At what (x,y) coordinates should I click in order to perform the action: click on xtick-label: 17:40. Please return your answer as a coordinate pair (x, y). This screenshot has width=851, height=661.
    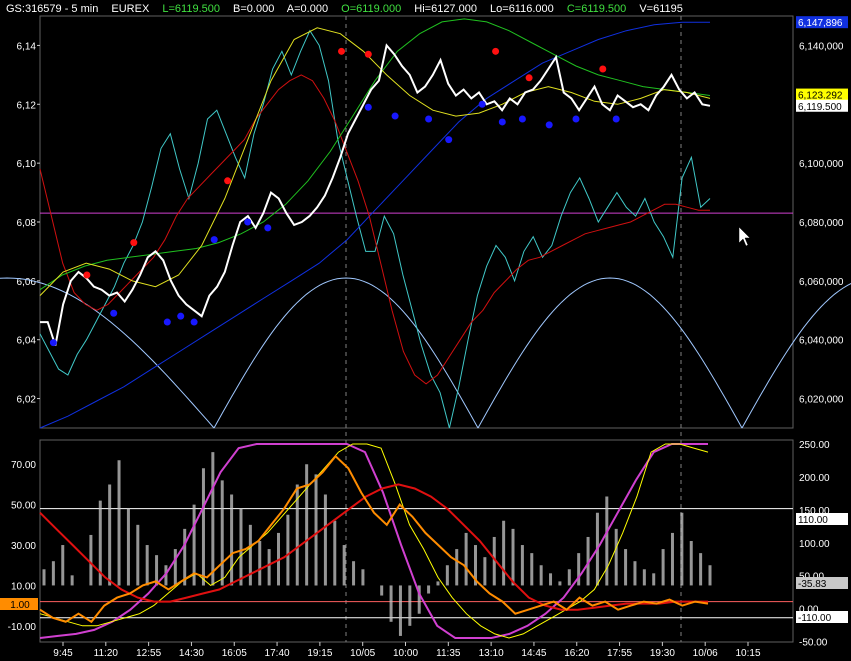
    Looking at the image, I should click on (277, 653).